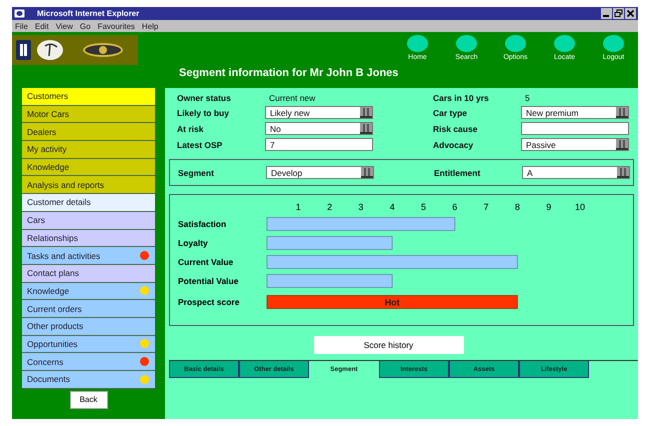 The width and height of the screenshot is (654, 426). What do you see at coordinates (527, 98) in the screenshot?
I see `field-value: 5` at bounding box center [527, 98].